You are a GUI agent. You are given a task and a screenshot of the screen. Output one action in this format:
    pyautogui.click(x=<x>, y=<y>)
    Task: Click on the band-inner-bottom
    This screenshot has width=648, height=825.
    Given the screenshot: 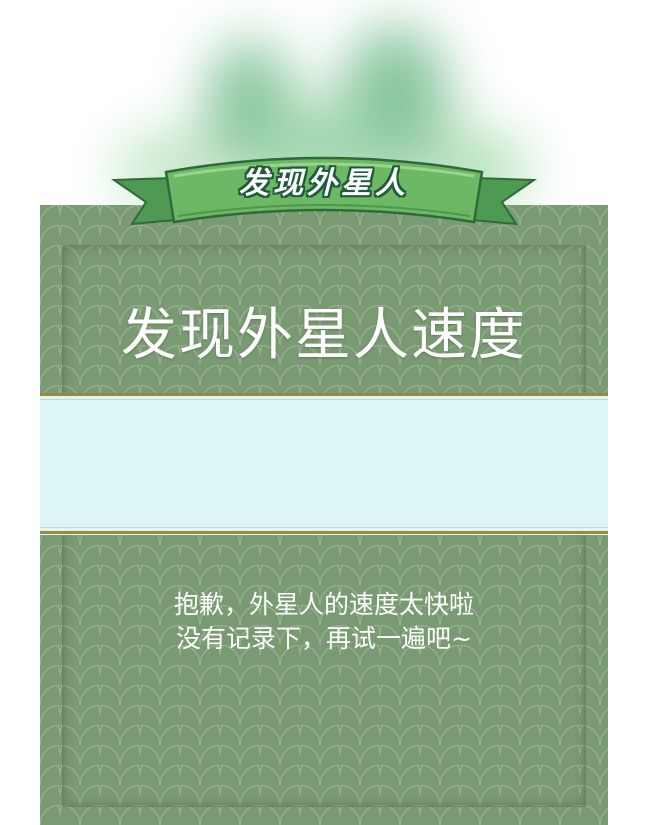 What is the action you would take?
    pyautogui.click(x=324, y=527)
    